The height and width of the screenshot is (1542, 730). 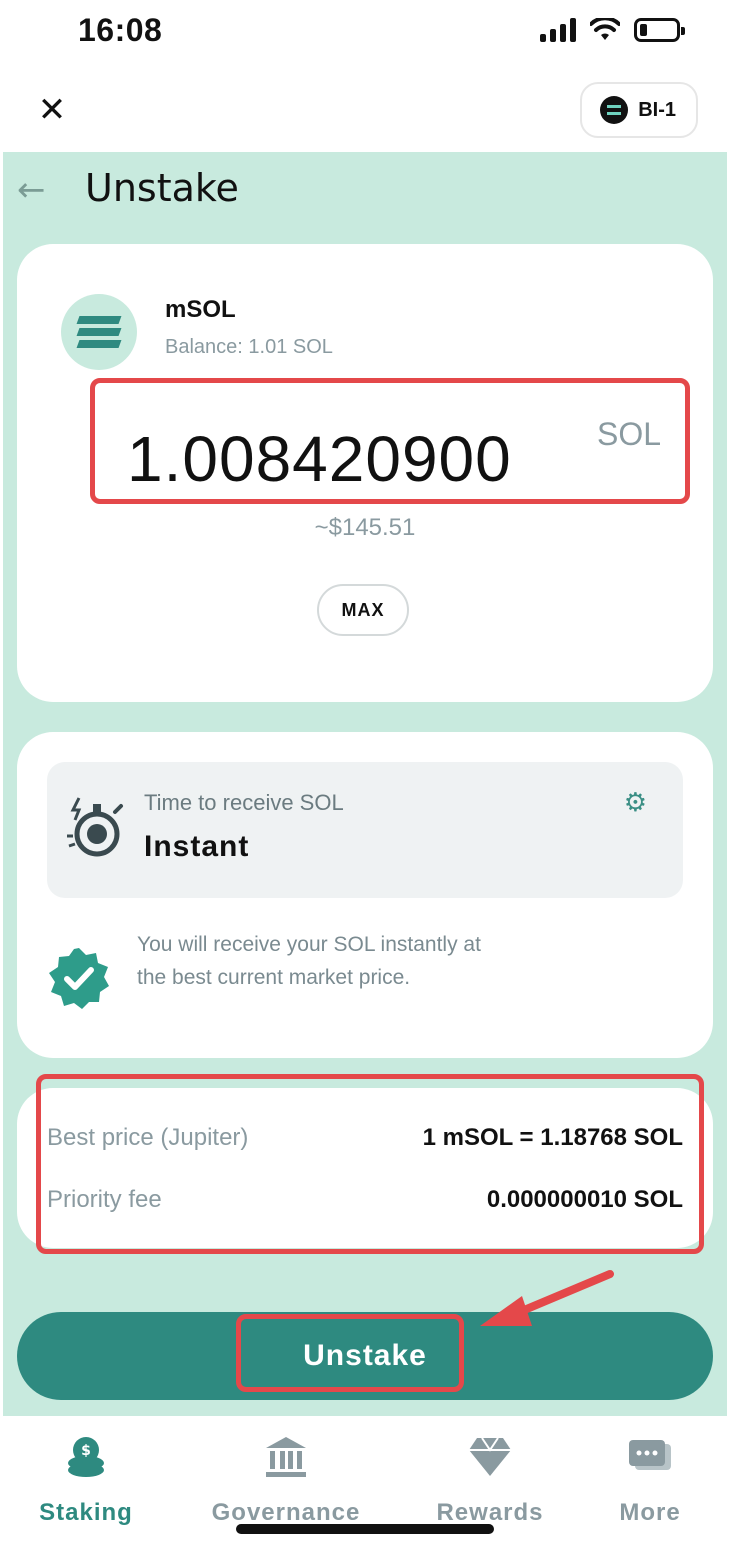 What do you see at coordinates (95, 827) in the screenshot?
I see `instant-timer-icon` at bounding box center [95, 827].